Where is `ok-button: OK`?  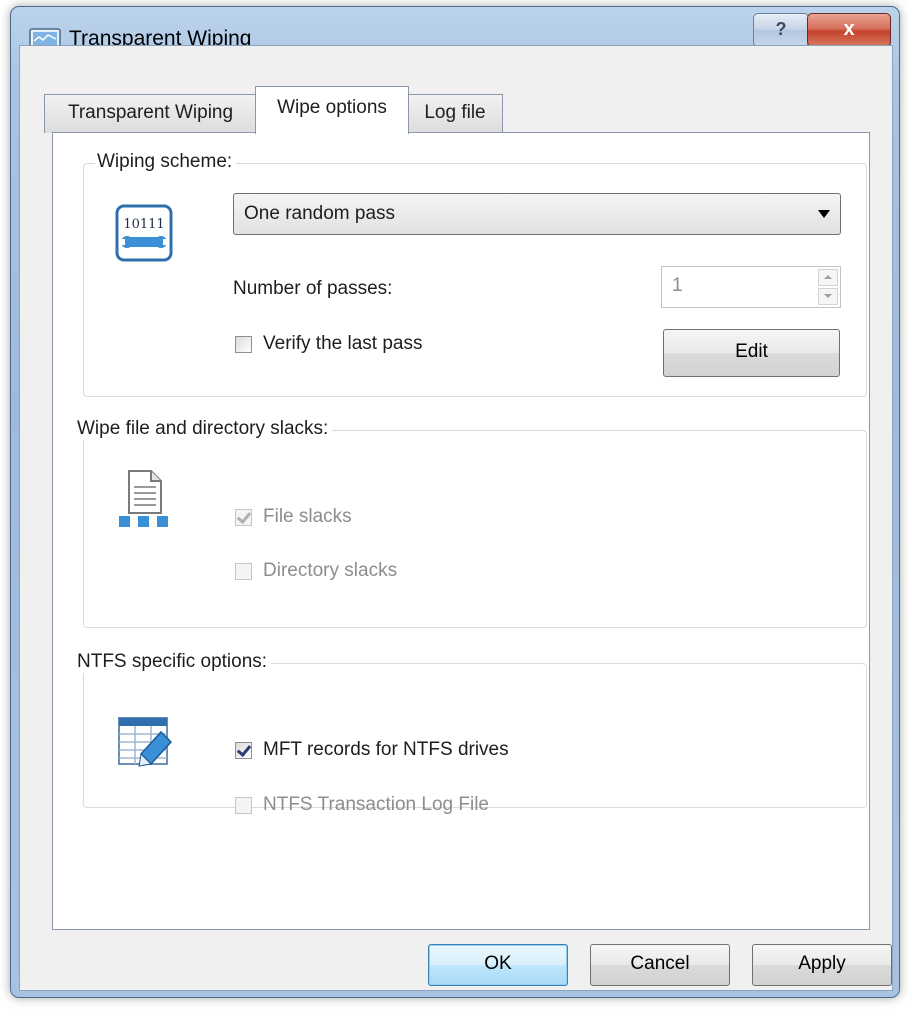 ok-button: OK is located at coordinates (498, 965).